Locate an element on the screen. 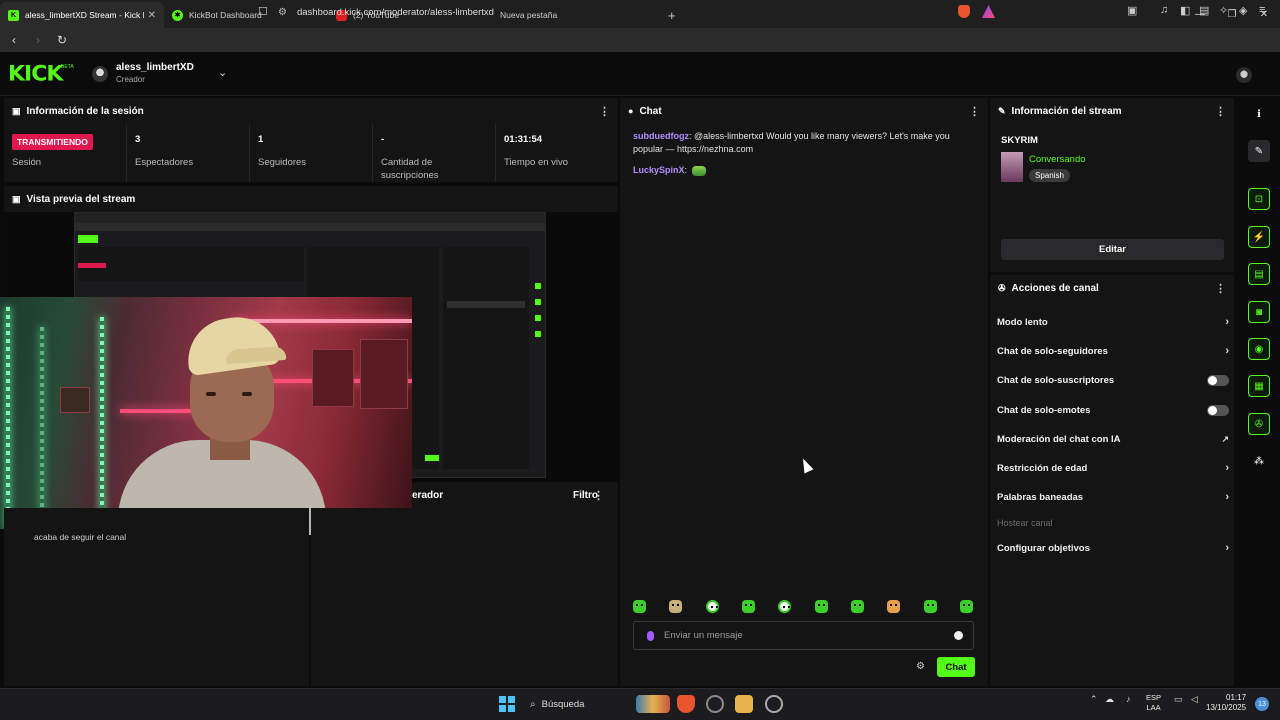  chevron-down-icon: ⌄ is located at coordinates (222, 72).